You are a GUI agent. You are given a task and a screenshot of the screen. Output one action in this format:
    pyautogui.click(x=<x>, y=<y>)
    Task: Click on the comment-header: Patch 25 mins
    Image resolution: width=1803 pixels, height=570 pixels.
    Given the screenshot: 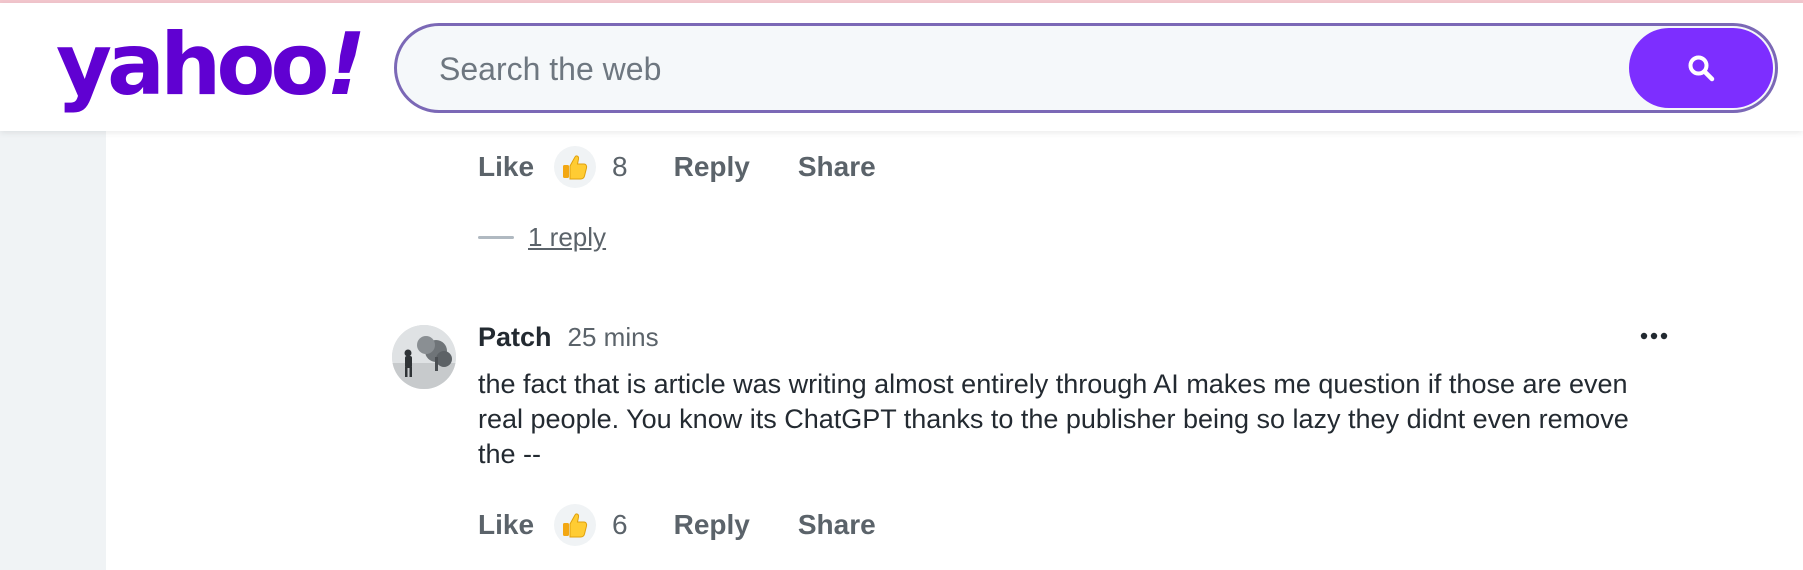 What is the action you would take?
    pyautogui.click(x=568, y=337)
    